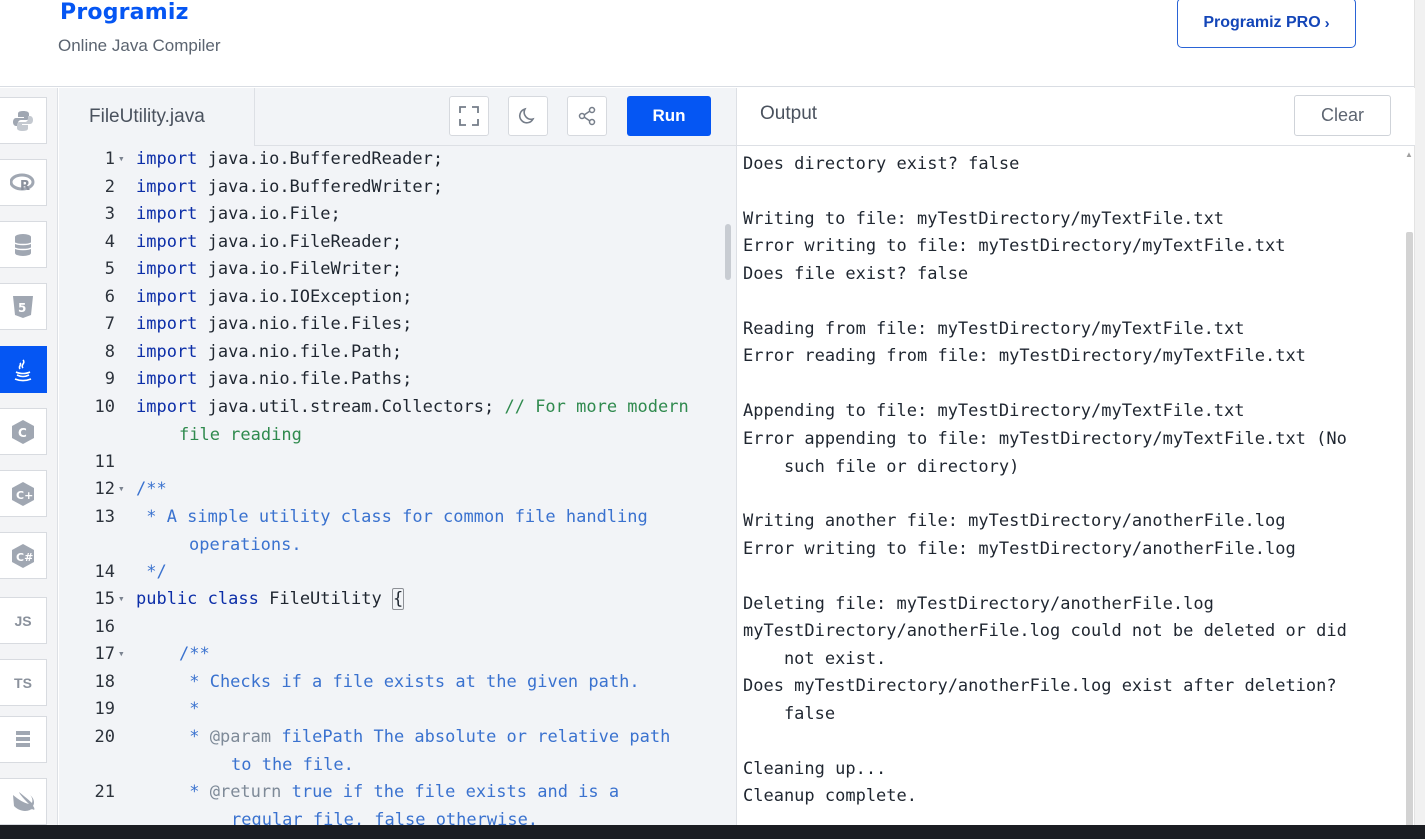  I want to click on output-title: Output, so click(789, 113).